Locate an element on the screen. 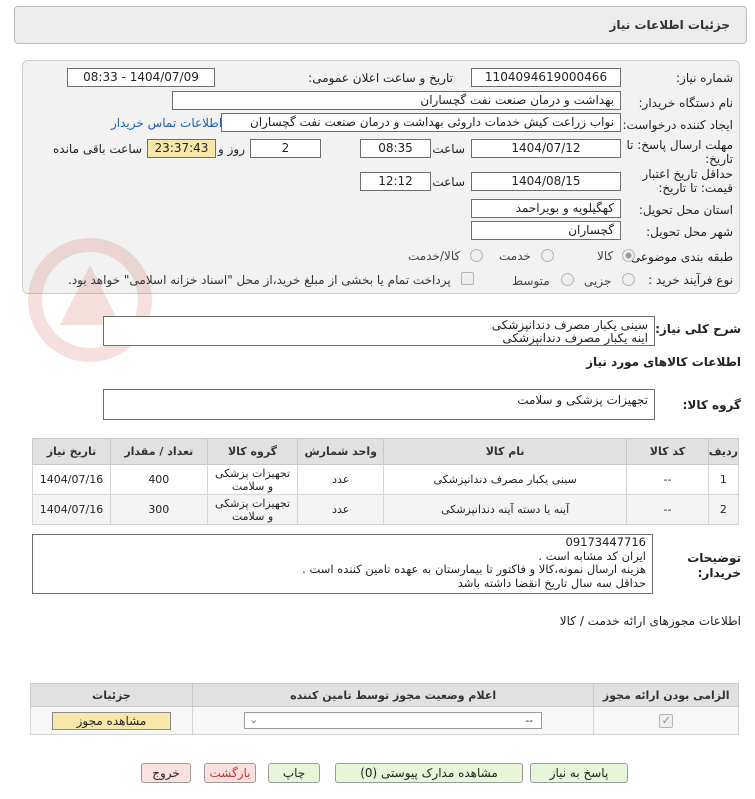 This screenshot has width=755, height=799. page-title: جزئیات اطلاعات نیاز is located at coordinates (669, 25).